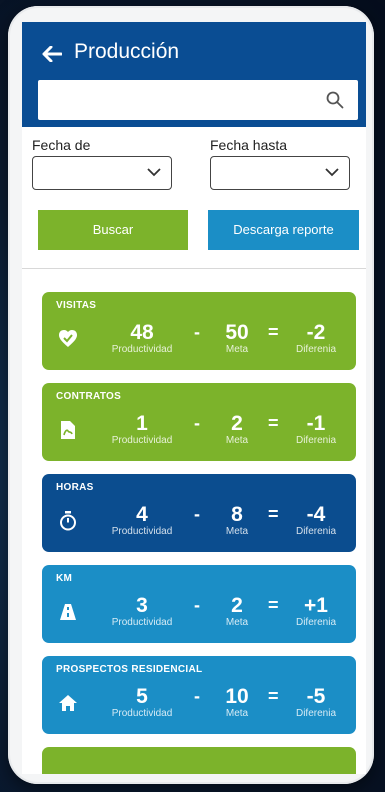 This screenshot has height=792, width=385. I want to click on fecha-de-label: Fecha de, so click(61, 145).